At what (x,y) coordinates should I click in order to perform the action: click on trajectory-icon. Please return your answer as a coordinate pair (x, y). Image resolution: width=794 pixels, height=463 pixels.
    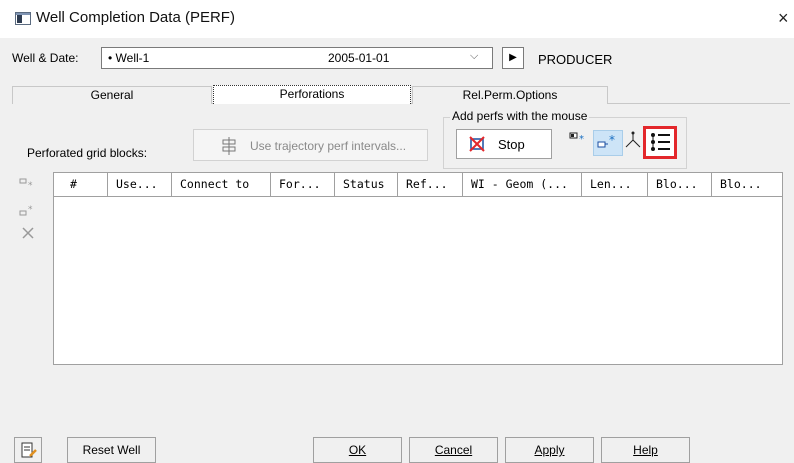
    Looking at the image, I should click on (229, 147).